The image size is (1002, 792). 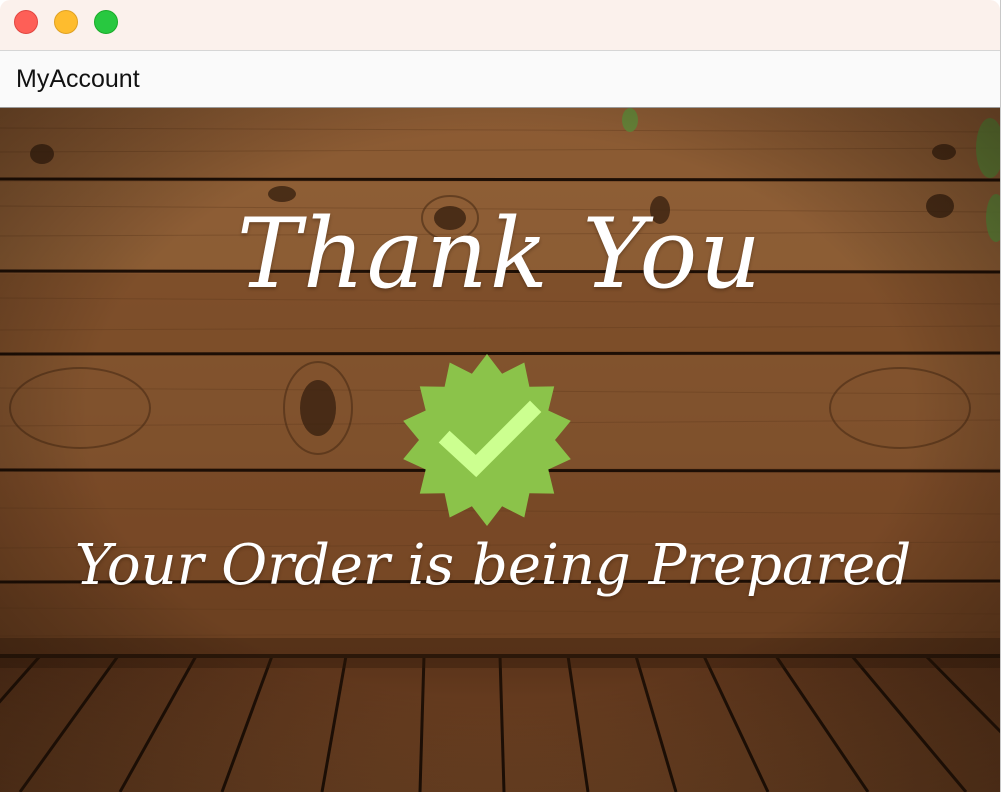 What do you see at coordinates (500, 254) in the screenshot?
I see `thank-you-heading: Thank You` at bounding box center [500, 254].